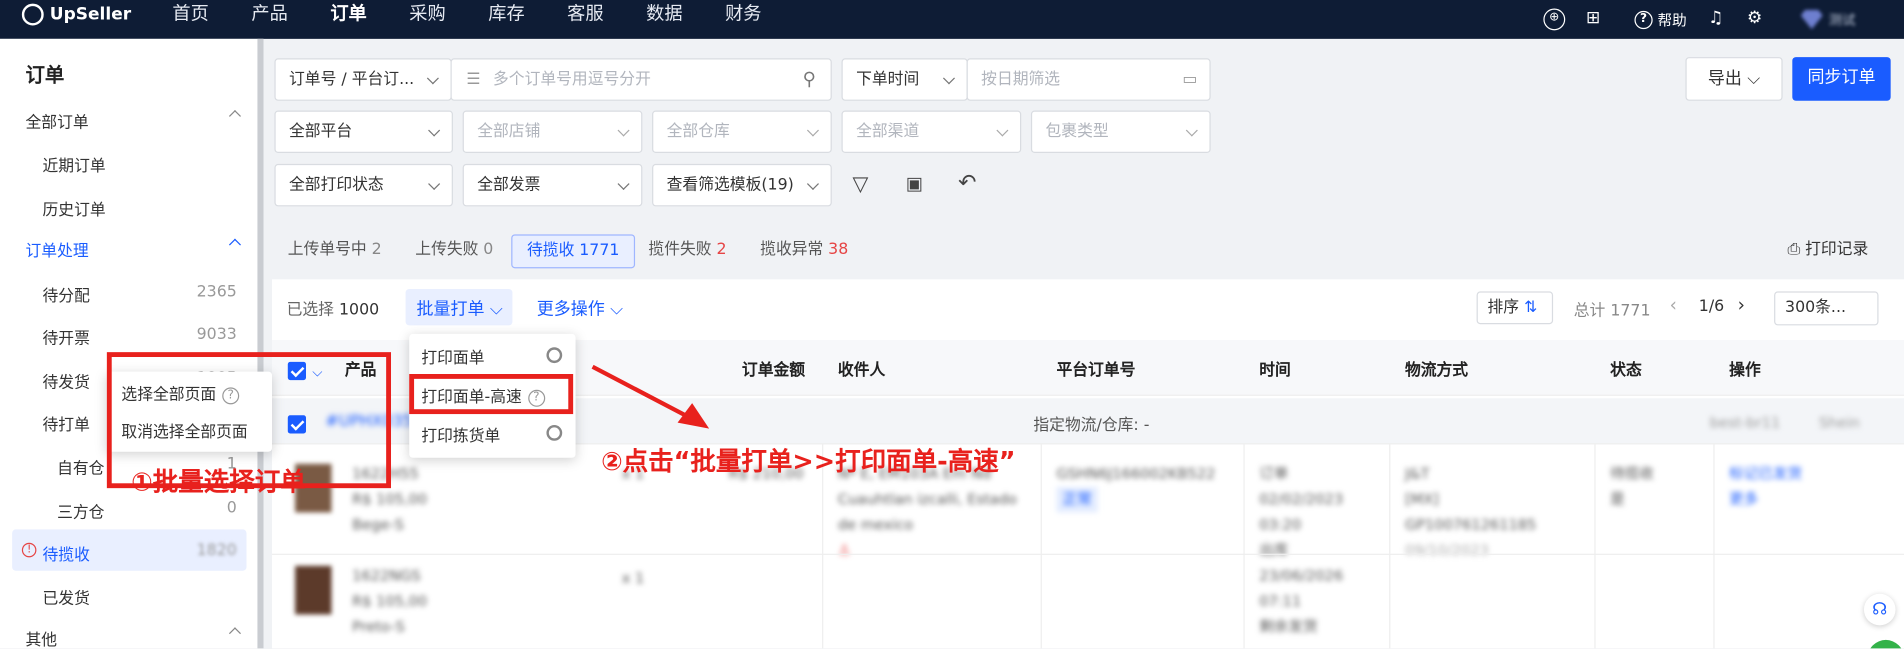 The image size is (1904, 649). What do you see at coordinates (147, 510) in the screenshot?
I see `sidebar-item-3pl-warehouse: 三方仓 0` at bounding box center [147, 510].